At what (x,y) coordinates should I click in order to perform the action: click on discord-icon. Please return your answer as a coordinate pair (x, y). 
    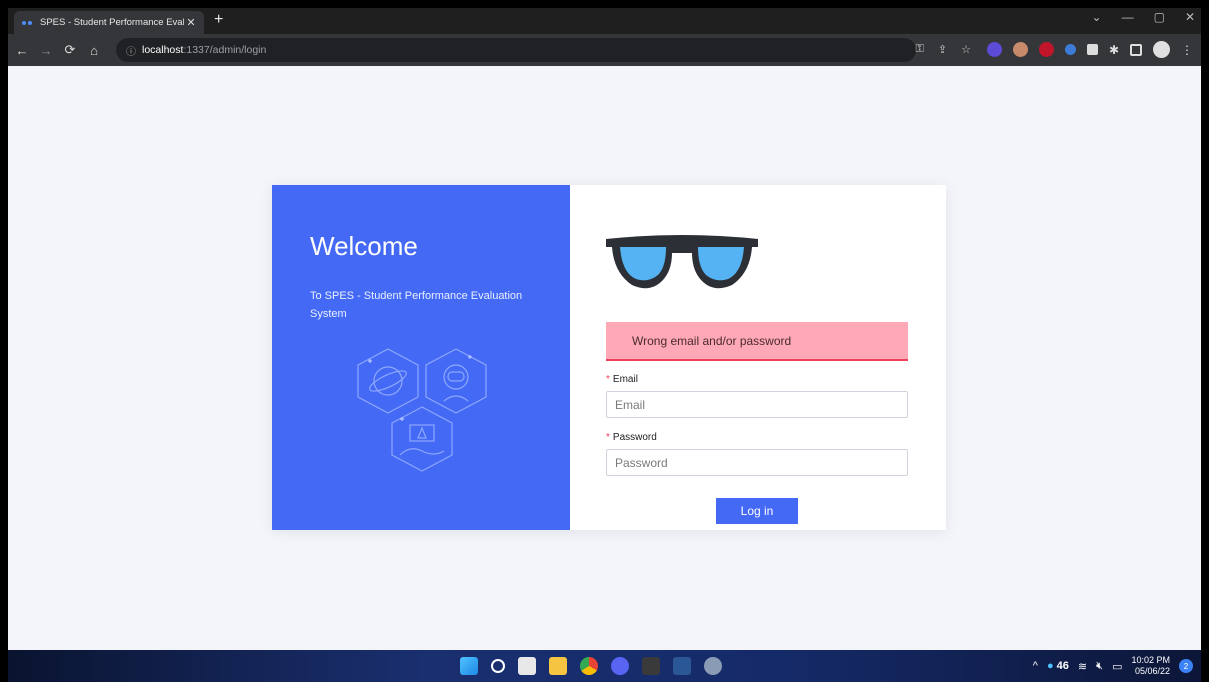
    Looking at the image, I should click on (620, 666).